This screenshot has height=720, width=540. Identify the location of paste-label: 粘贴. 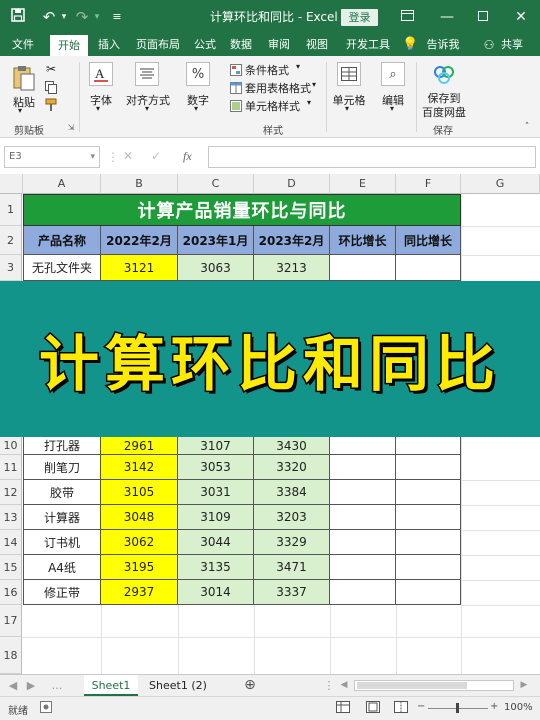
(24, 102).